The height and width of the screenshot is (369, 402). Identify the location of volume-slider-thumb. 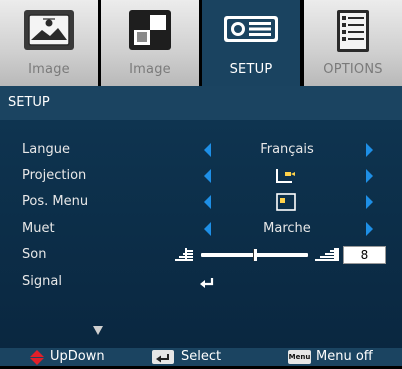
(254, 255).